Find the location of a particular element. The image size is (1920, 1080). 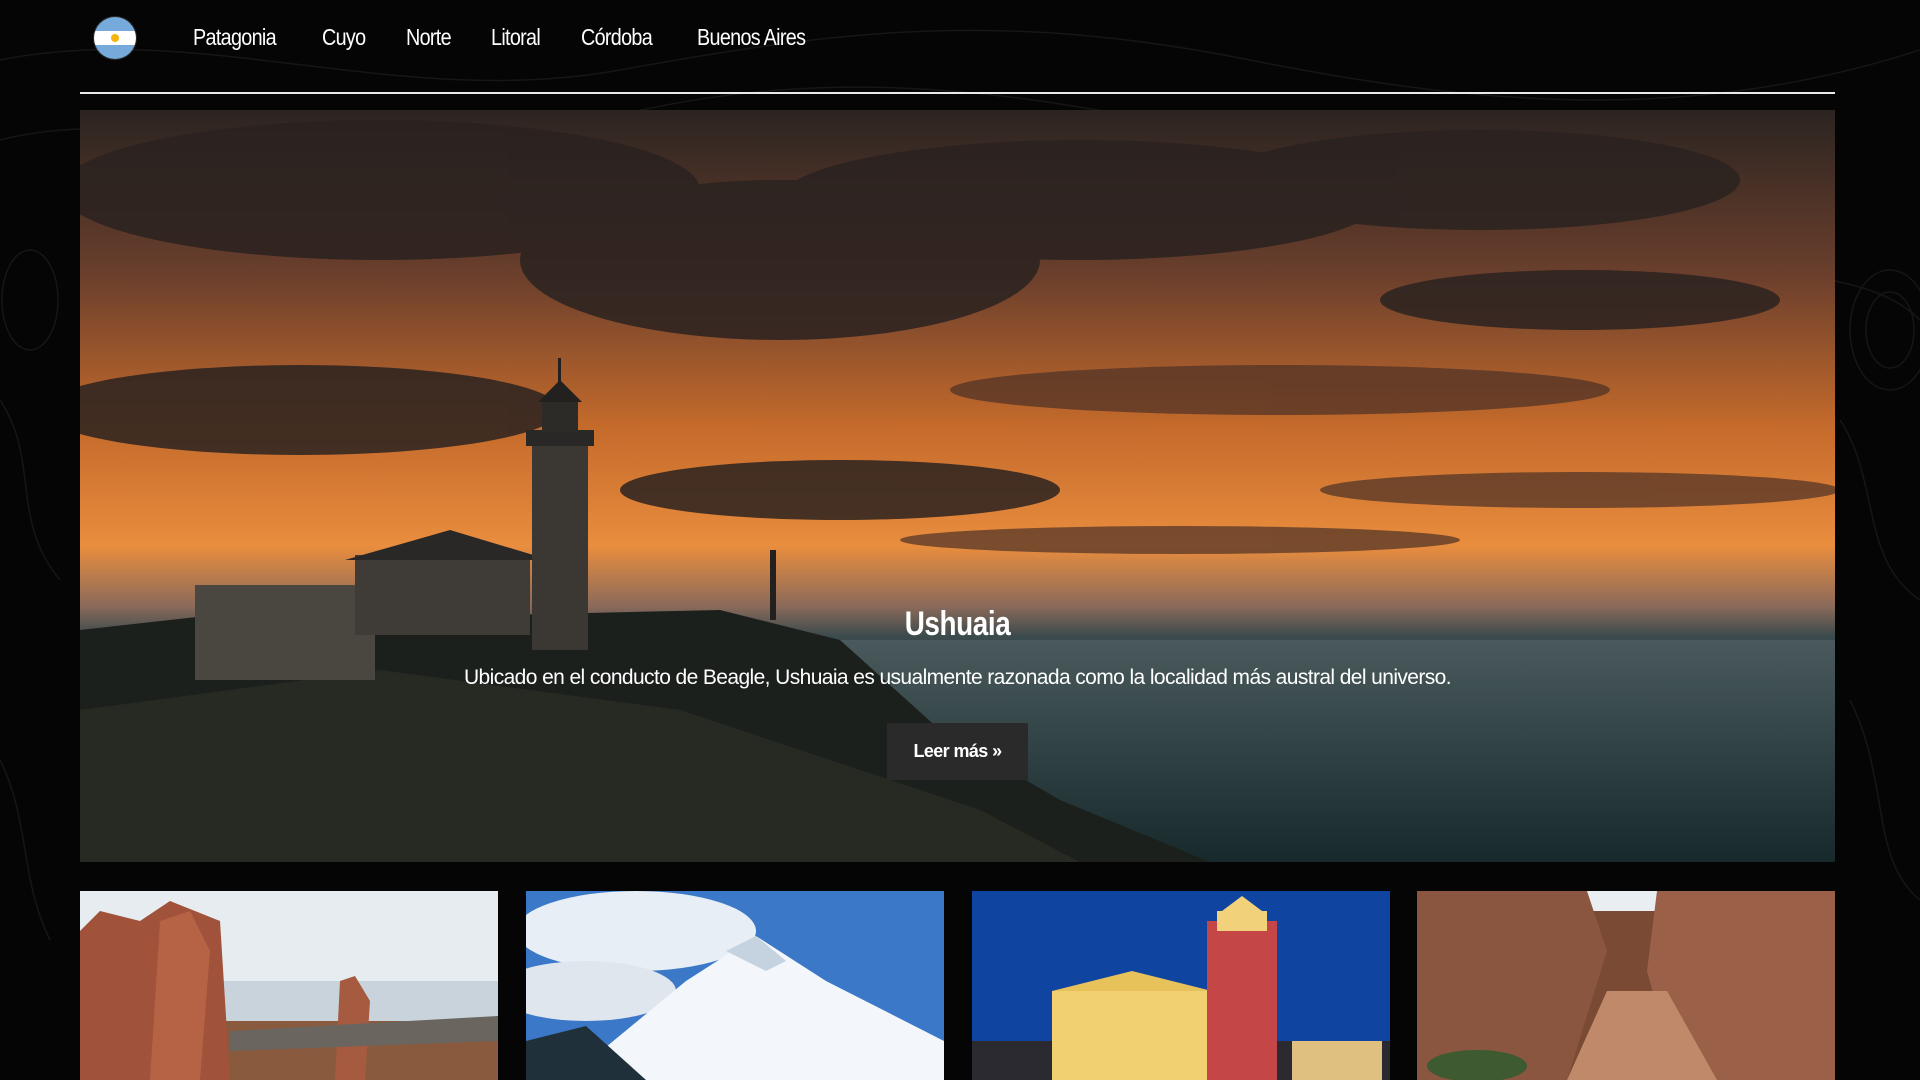

nav-link-litoral: Litoral is located at coordinates (516, 37).